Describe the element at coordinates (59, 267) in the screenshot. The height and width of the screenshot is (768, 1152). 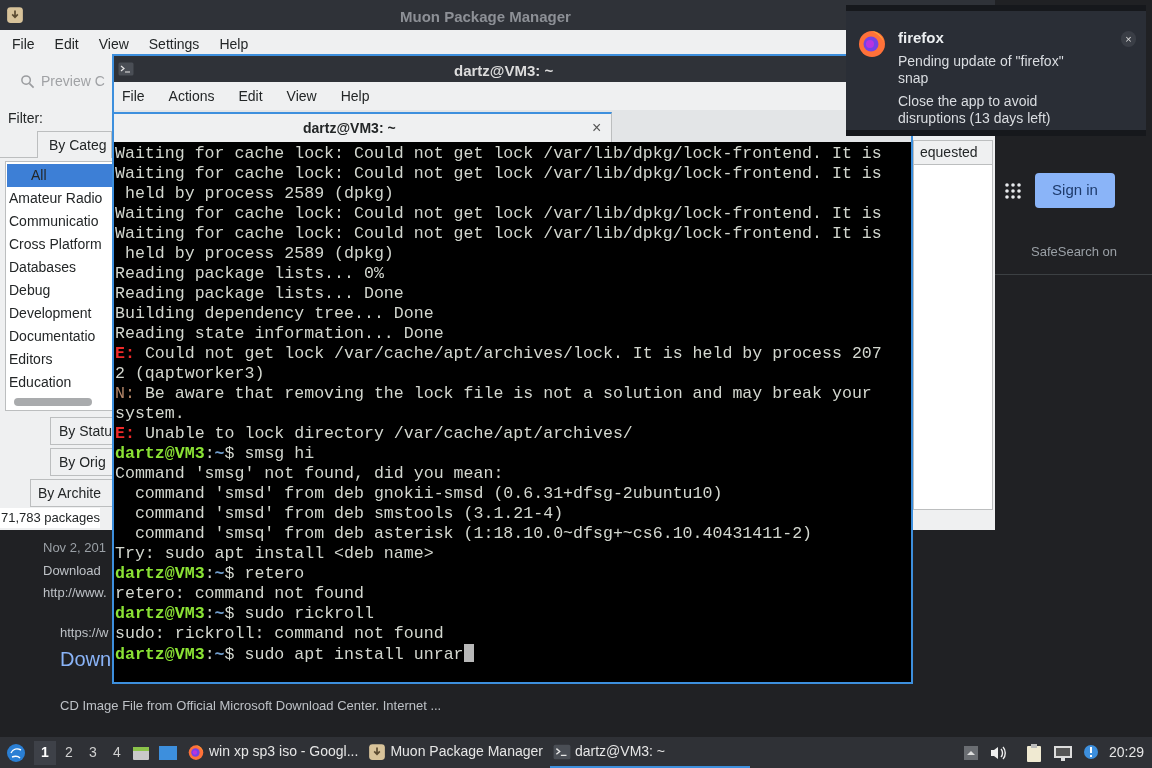
I see `category-item: Databases` at that location.